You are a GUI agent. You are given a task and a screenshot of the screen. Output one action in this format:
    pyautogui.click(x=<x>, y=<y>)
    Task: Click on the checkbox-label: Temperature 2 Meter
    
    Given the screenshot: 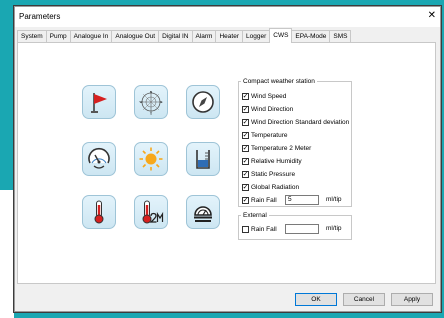 What is the action you would take?
    pyautogui.click(x=281, y=148)
    